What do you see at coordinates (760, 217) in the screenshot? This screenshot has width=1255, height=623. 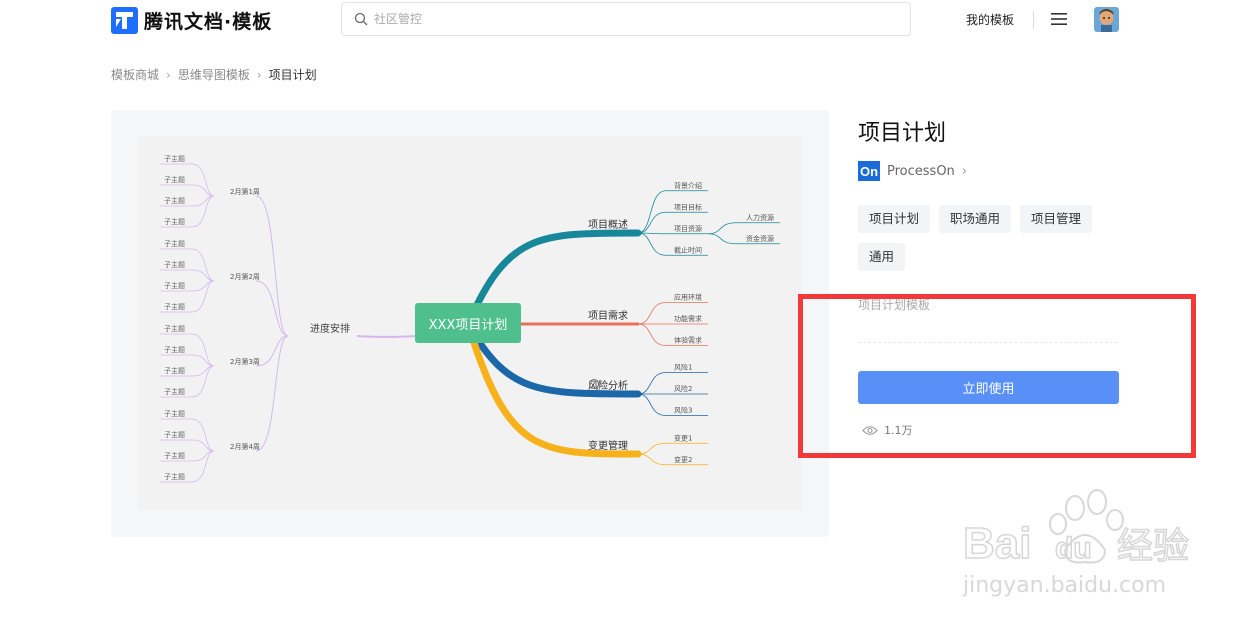 I see `mindmap-grandchild: 人力资源` at bounding box center [760, 217].